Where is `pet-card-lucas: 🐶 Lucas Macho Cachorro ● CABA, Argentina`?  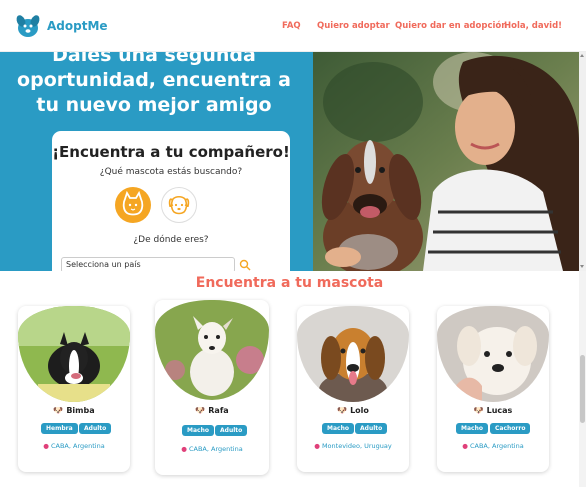 pet-card-lucas: 🐶 Lucas Macho Cachorro ● CABA, Argentina is located at coordinates (493, 389).